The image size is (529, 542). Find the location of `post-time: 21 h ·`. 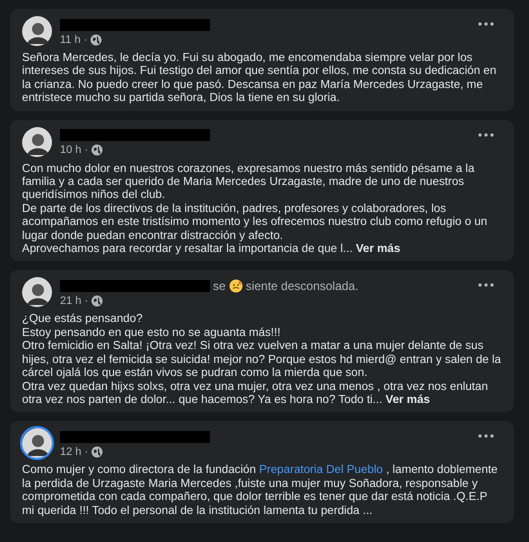

post-time: 21 h · is located at coordinates (74, 300).